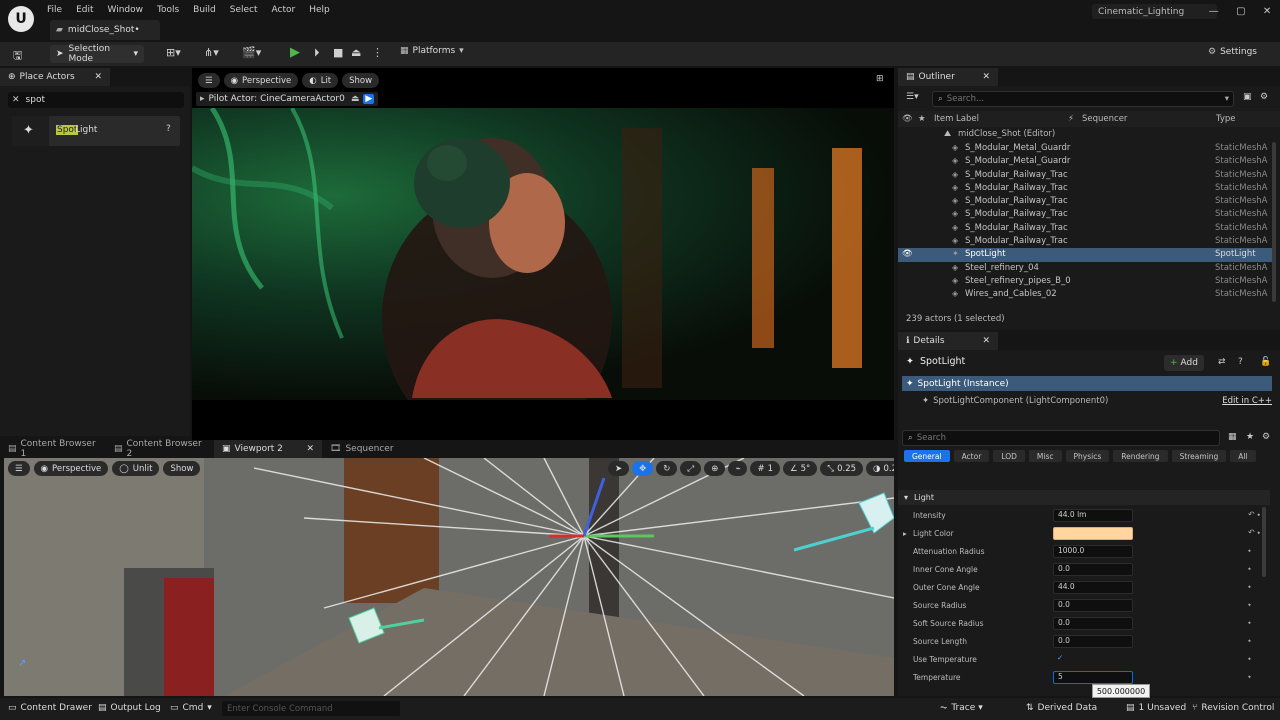  Describe the element at coordinates (319, 10) in the screenshot. I see `menu-help: Help` at that location.